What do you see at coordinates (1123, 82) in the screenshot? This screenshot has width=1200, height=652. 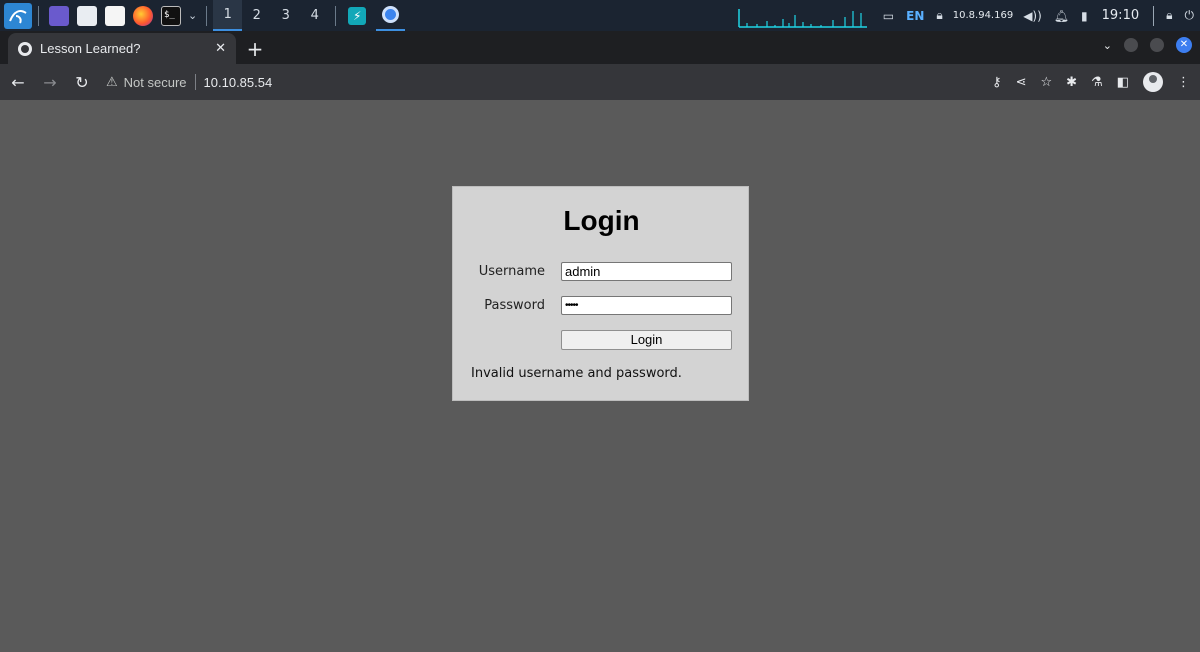 I see `side-panel-icon: ◧` at bounding box center [1123, 82].